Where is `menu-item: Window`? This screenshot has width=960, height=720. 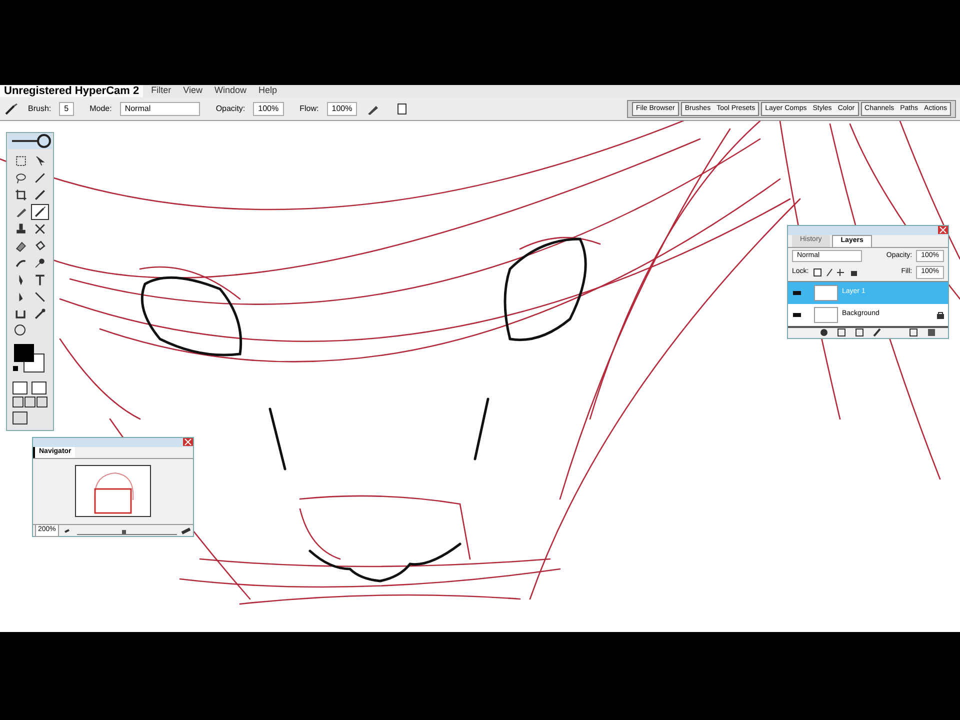
menu-item: Window is located at coordinates (230, 90).